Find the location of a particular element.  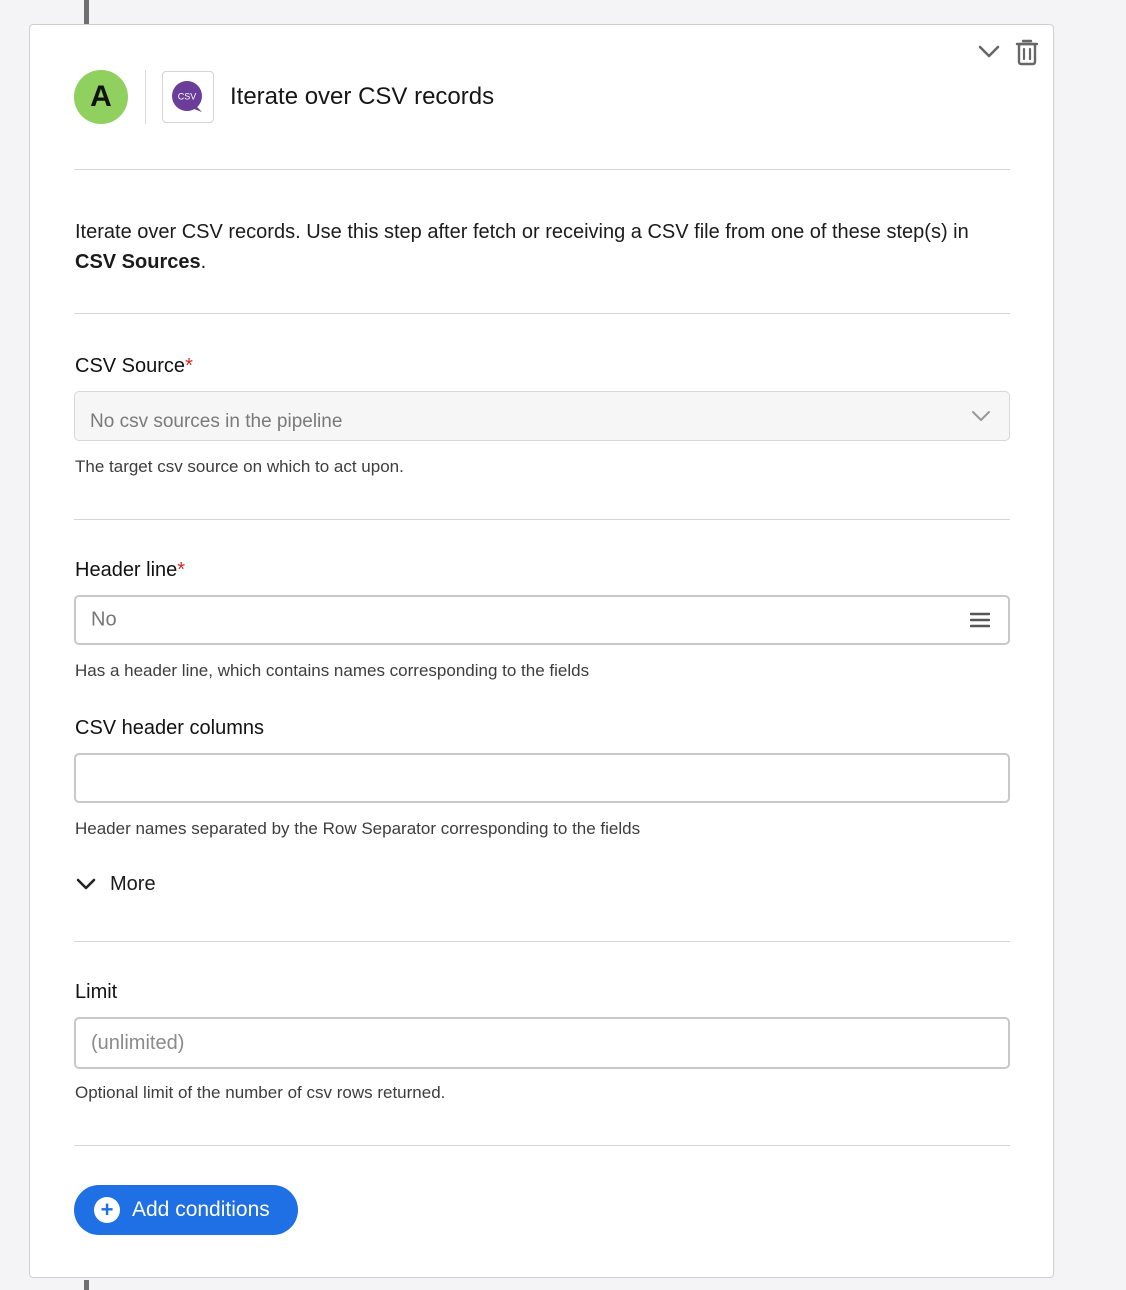

more-chevron-down-icon is located at coordinates (86, 884).